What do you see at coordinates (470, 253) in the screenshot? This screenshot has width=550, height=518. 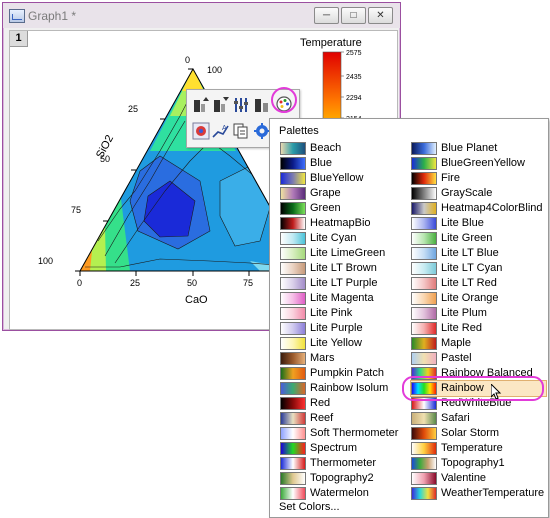 I see `palette-label: Lite LT Blue` at bounding box center [470, 253].